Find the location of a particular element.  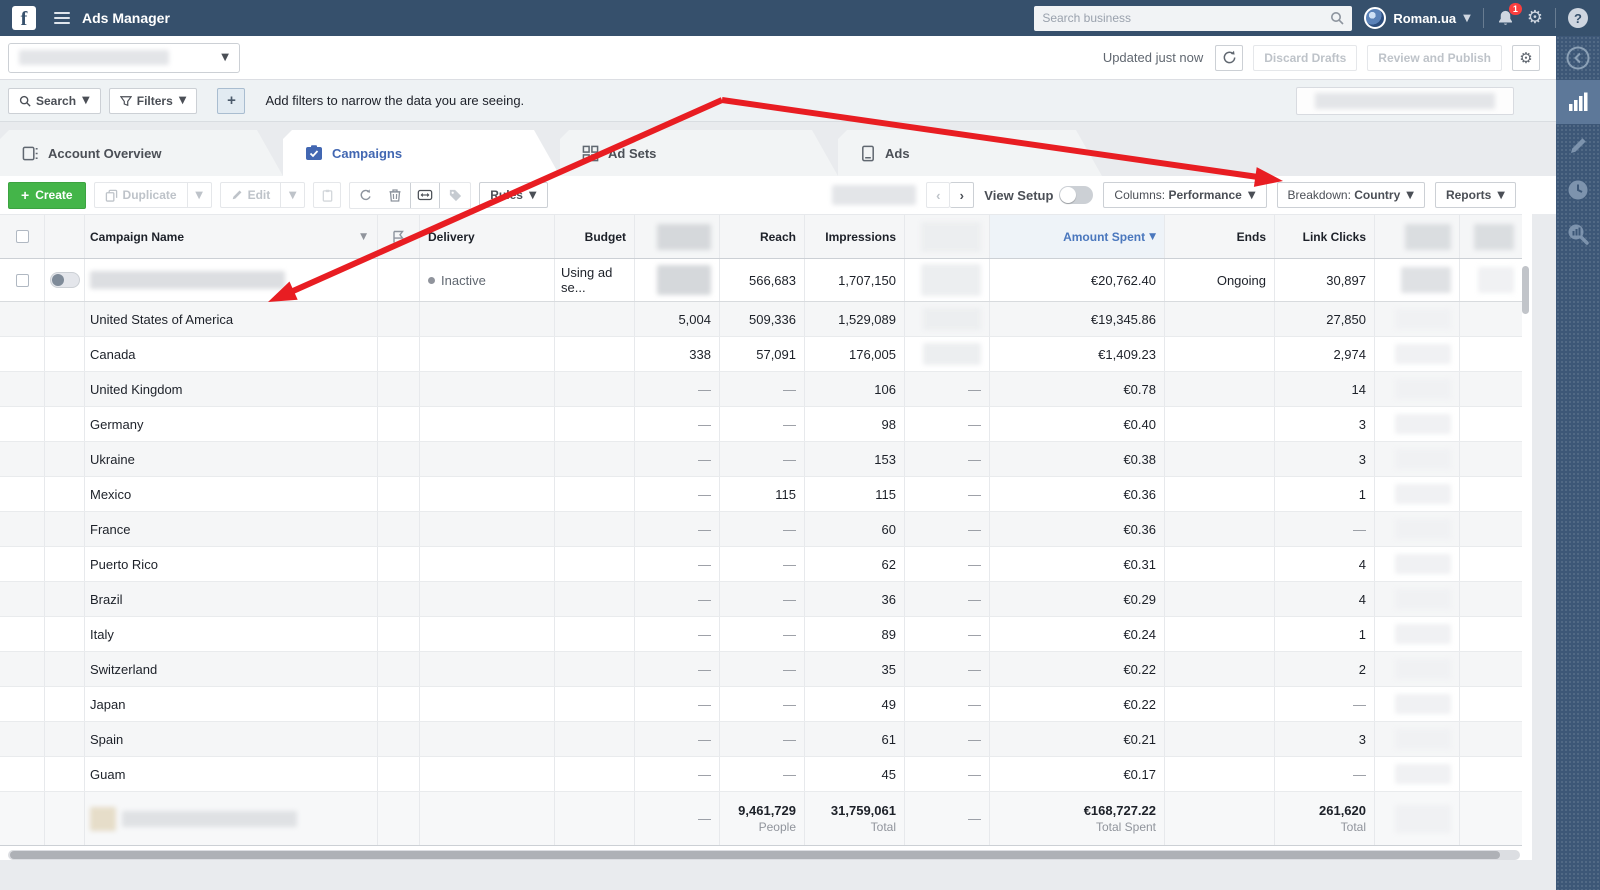

business-search-input: Search business is located at coordinates (1193, 18).